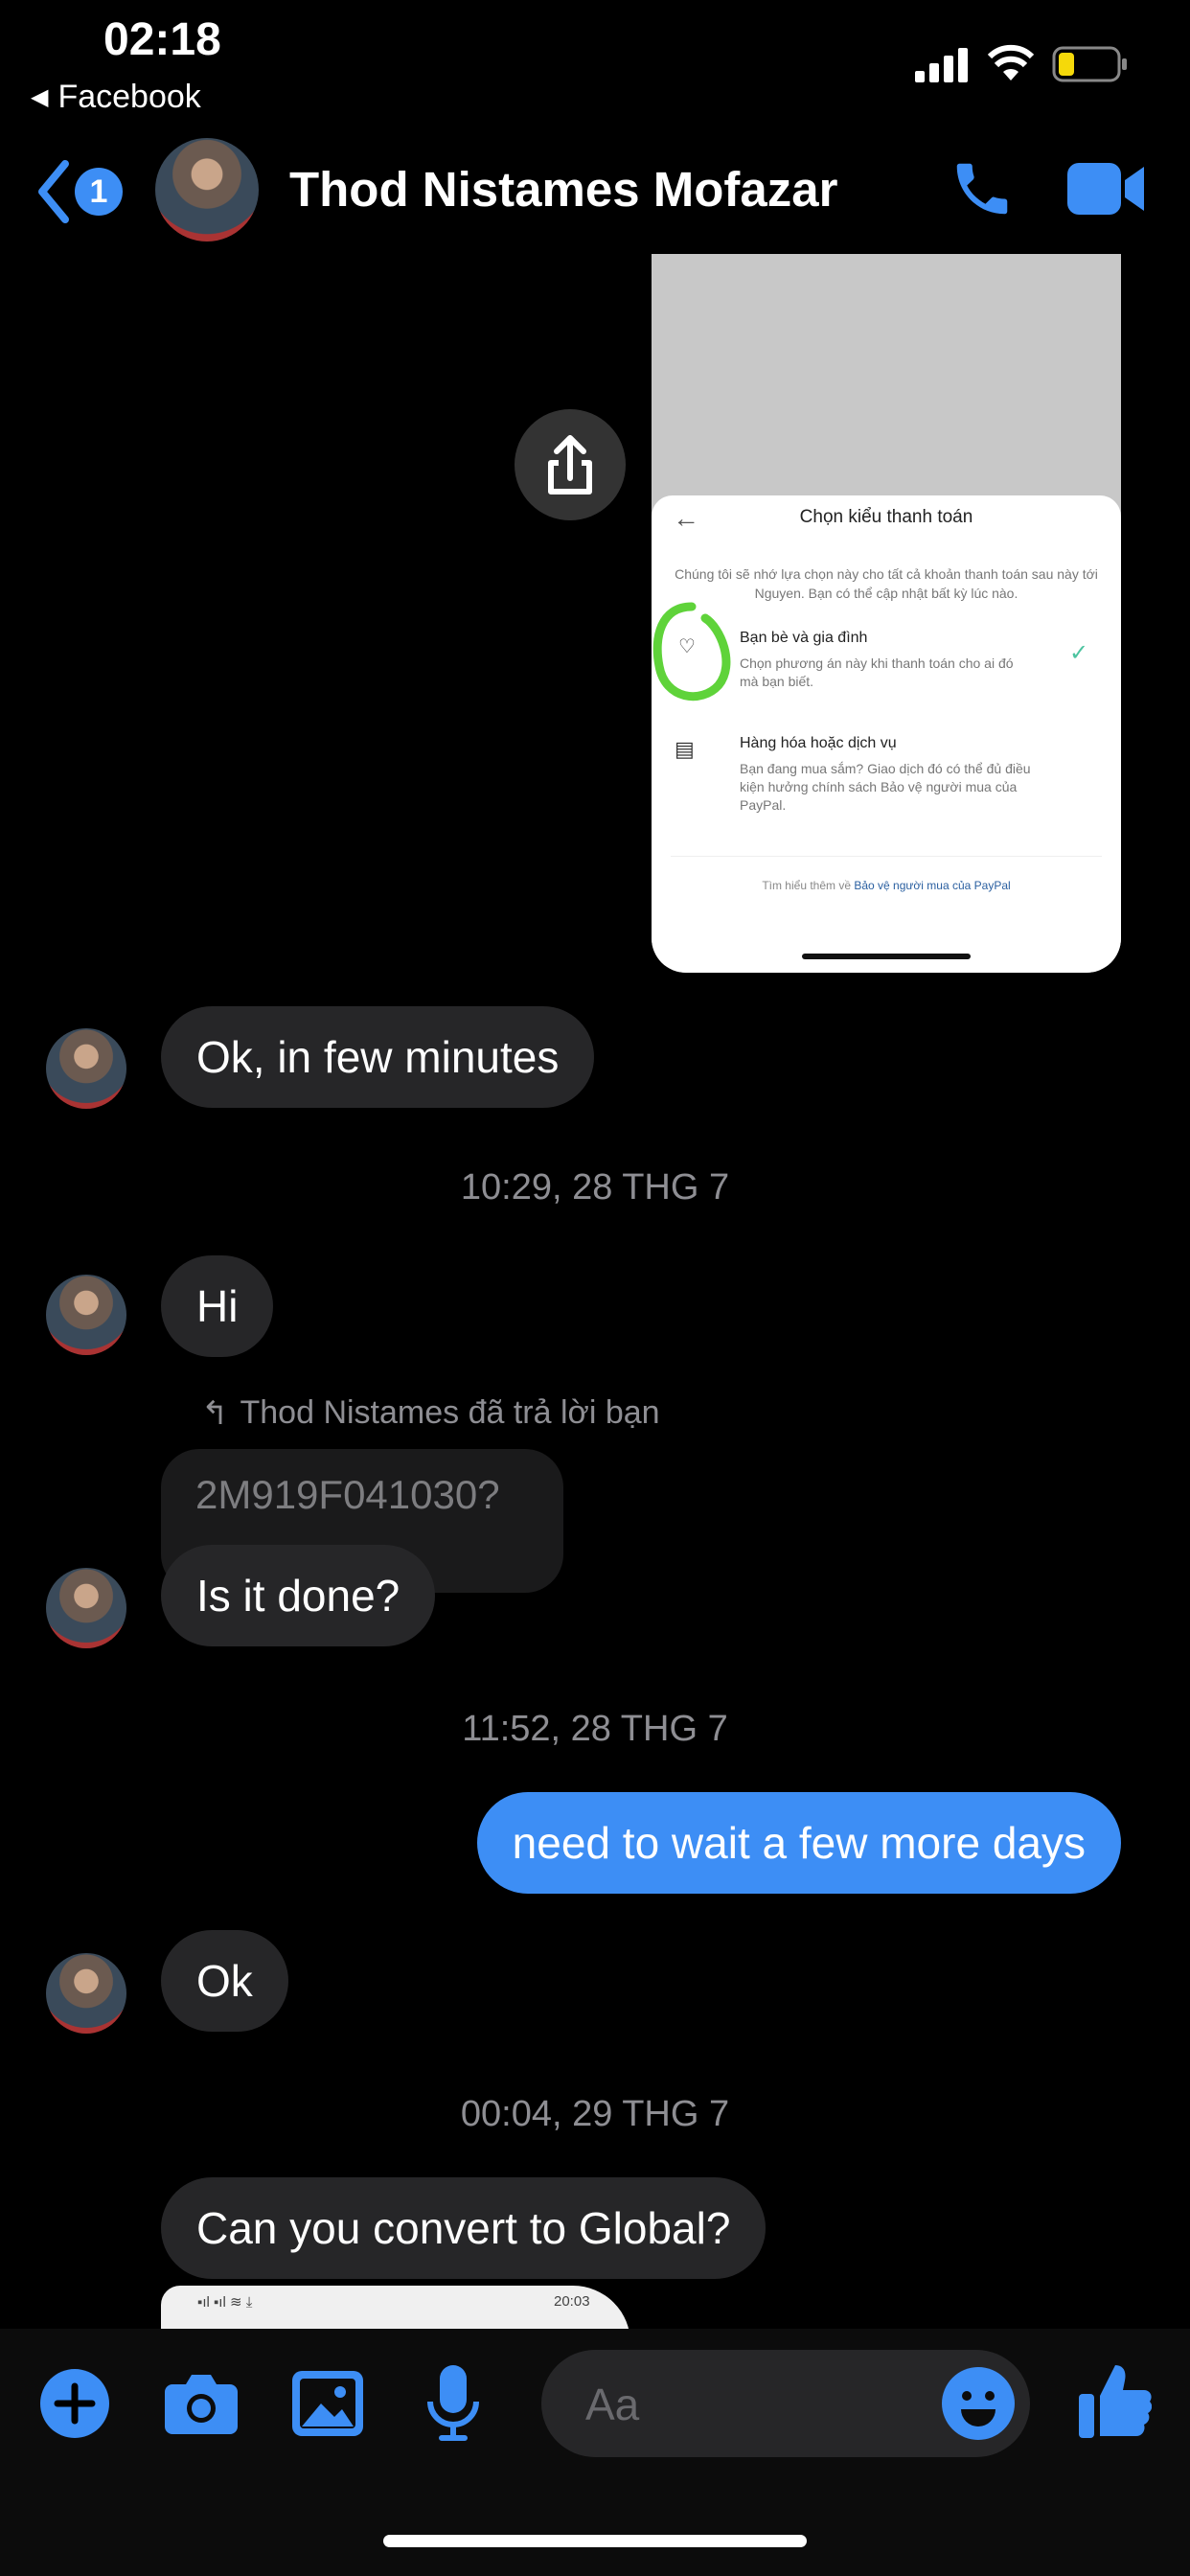 The height and width of the screenshot is (2576, 1190). Describe the element at coordinates (983, 188) in the screenshot. I see `phone-call-icon` at that location.